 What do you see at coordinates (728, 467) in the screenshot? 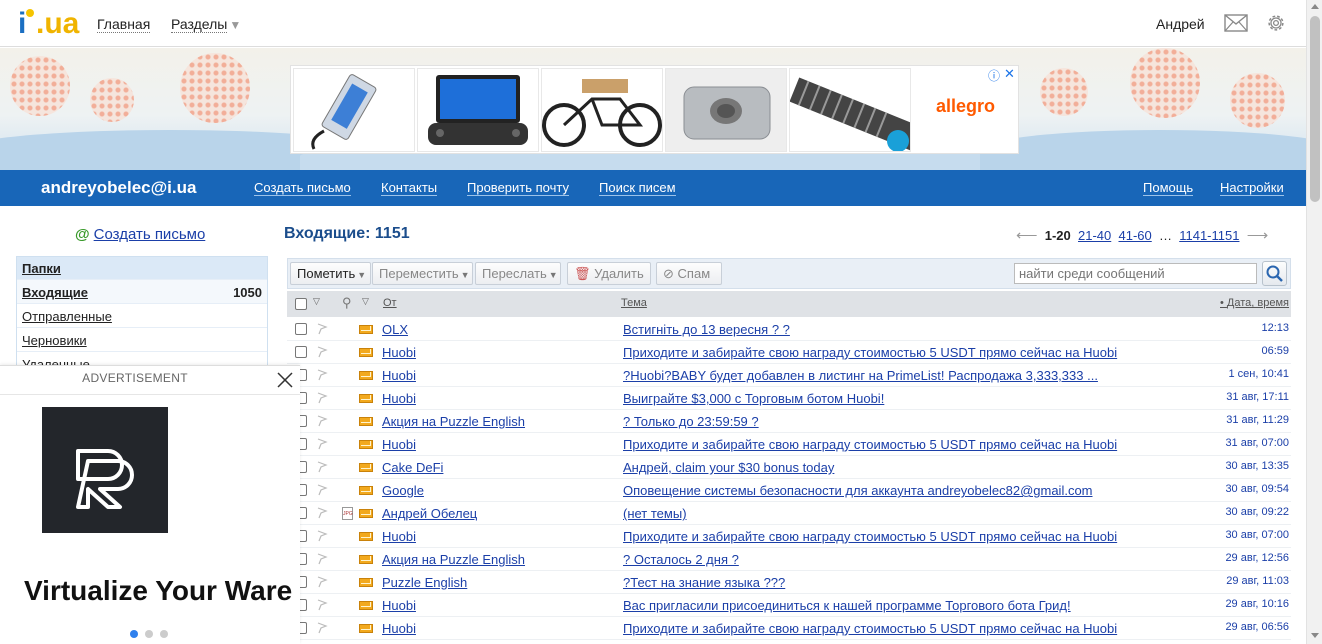
I see `message-subject: Андрей, claim your $30 bonus today` at bounding box center [728, 467].